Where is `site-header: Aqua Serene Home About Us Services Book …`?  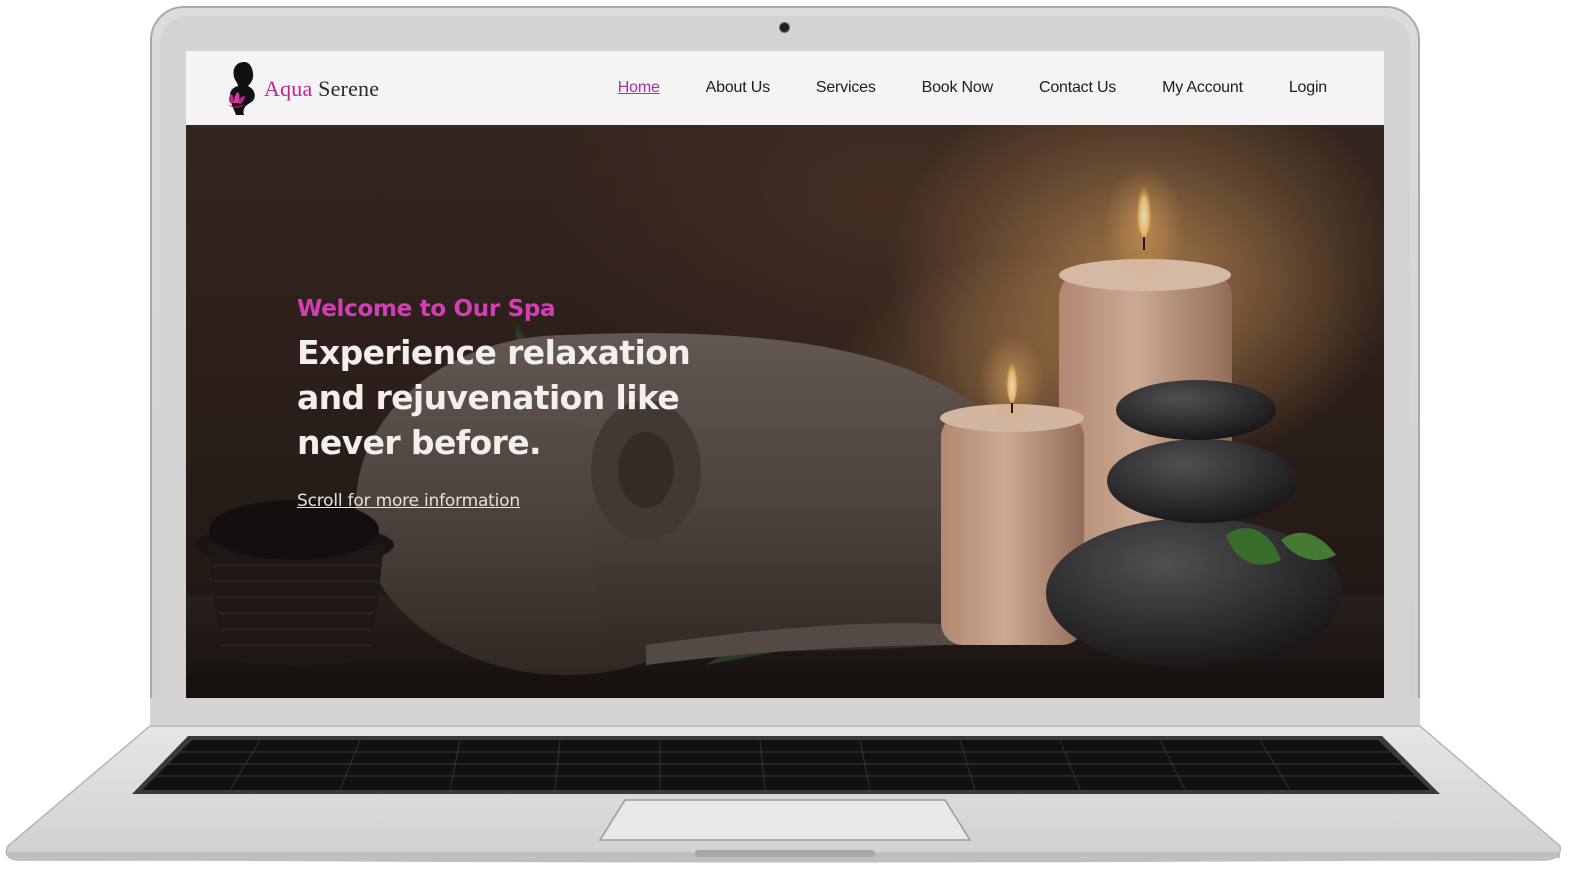
site-header: Aqua Serene Home About Us Services Book … is located at coordinates (785, 88).